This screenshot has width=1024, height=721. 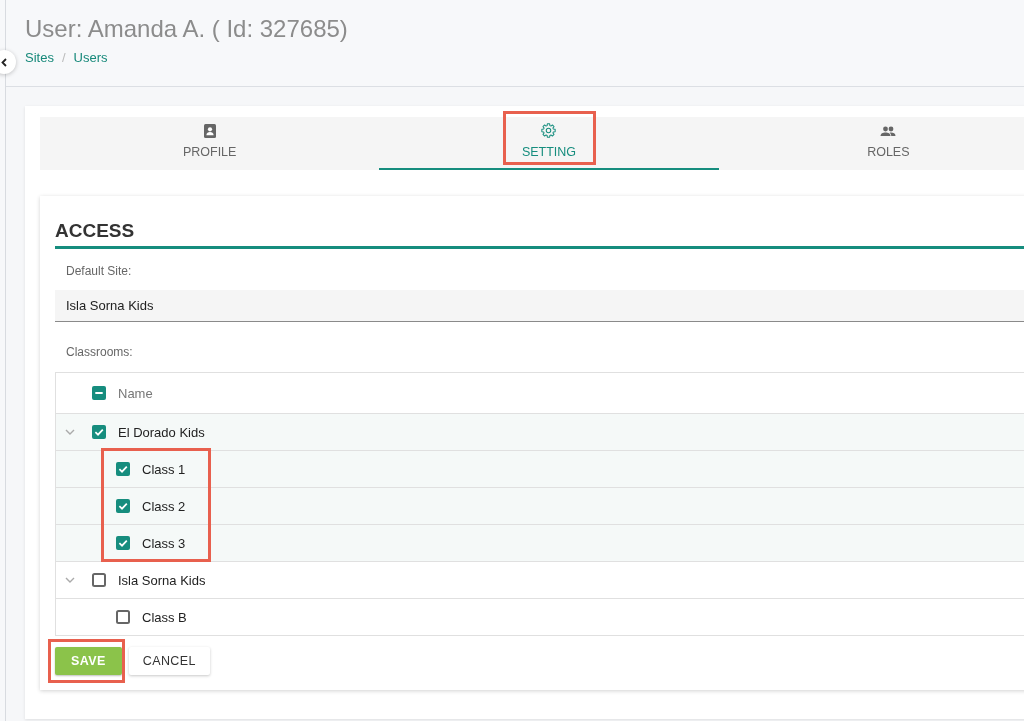 I want to click on people-icon, so click(x=888, y=131).